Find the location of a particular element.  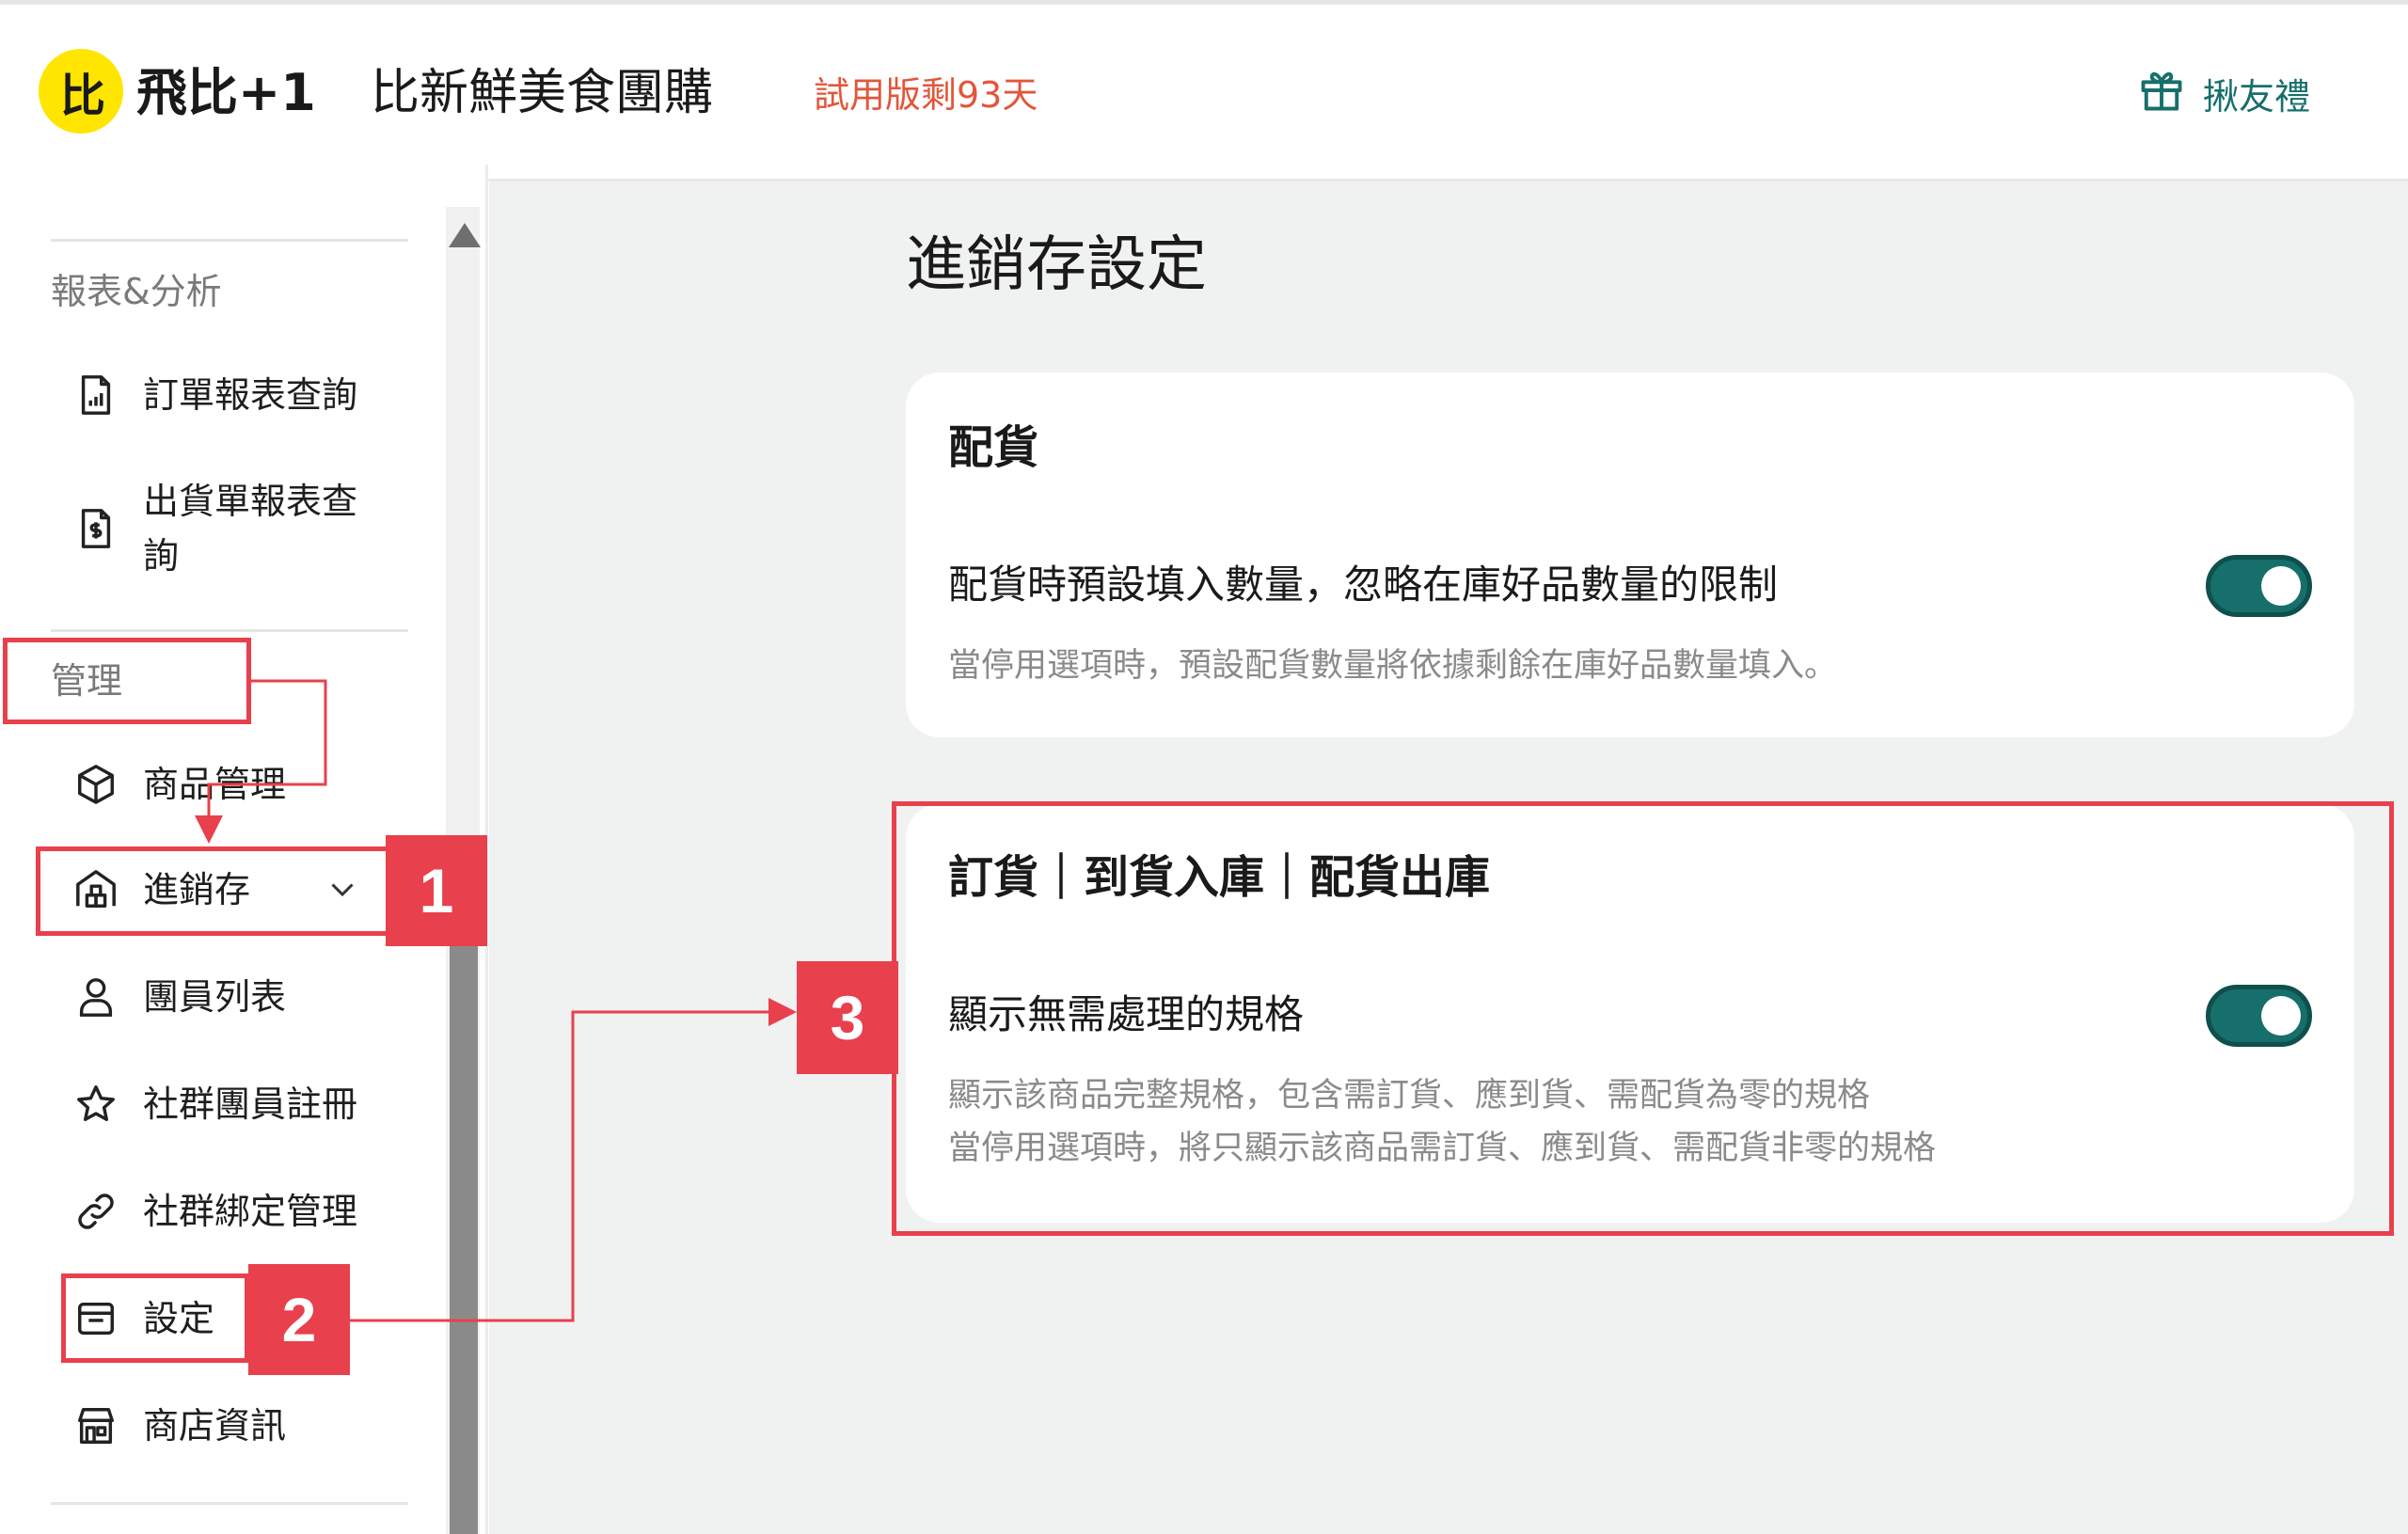

arrow-management-to-inventory is located at coordinates (261, 762).